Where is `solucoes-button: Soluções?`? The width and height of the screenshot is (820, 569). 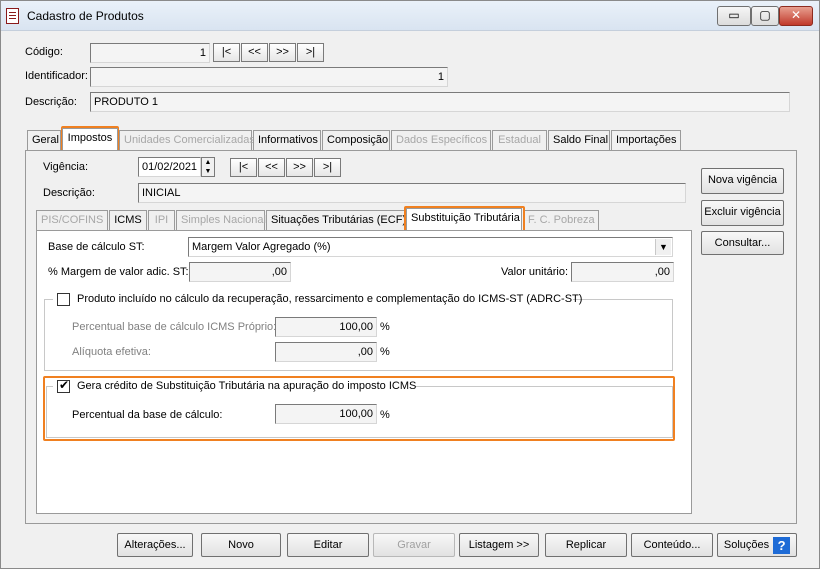 solucoes-button: Soluções? is located at coordinates (757, 545).